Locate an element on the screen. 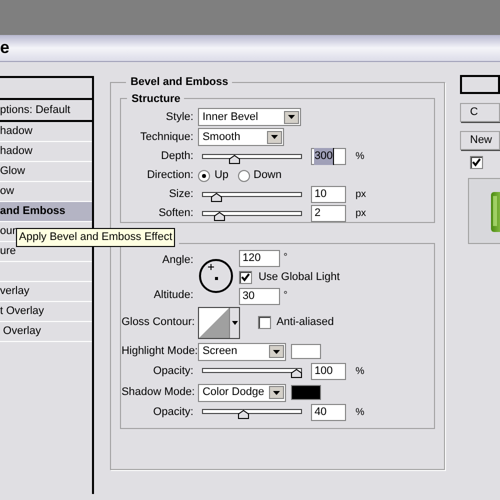 This screenshot has height=500, width=500. group-title: Structure is located at coordinates (156, 99).